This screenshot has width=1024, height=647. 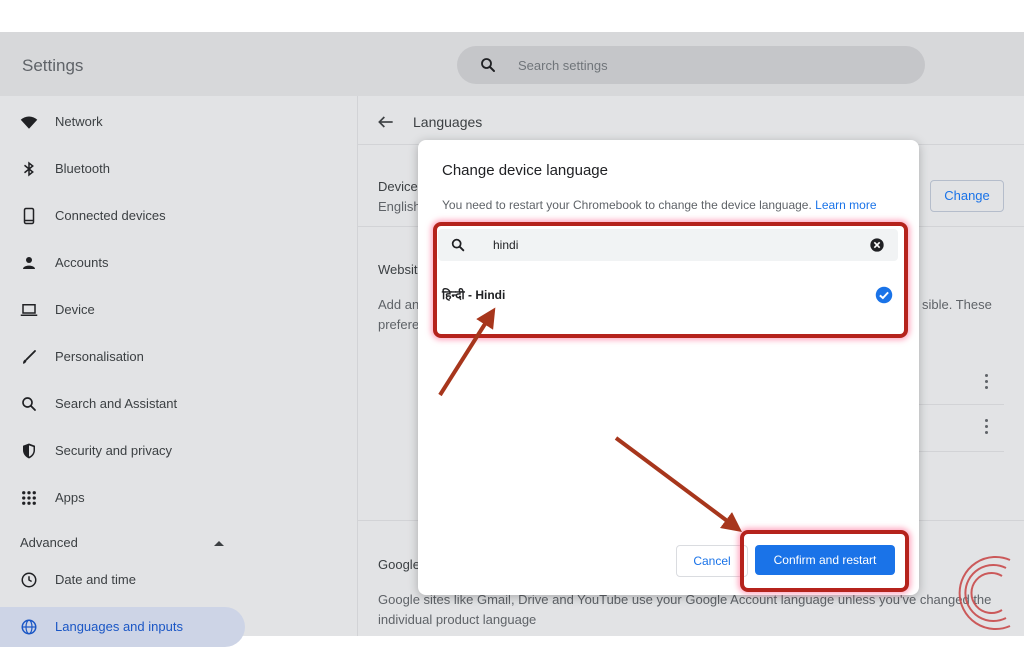 I want to click on arrow-left-icon, so click(x=386, y=122).